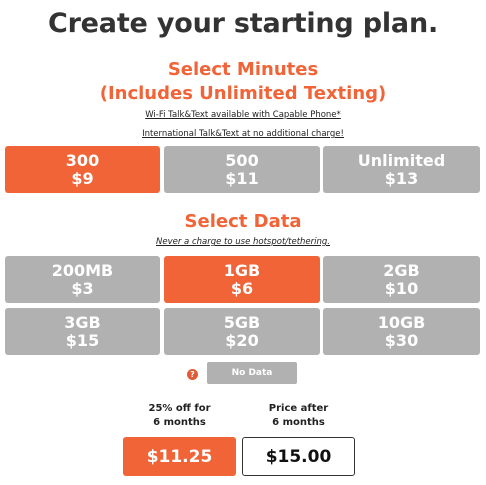 This screenshot has height=485, width=486. Describe the element at coordinates (401, 340) in the screenshot. I see `data-option-price: $30` at that location.